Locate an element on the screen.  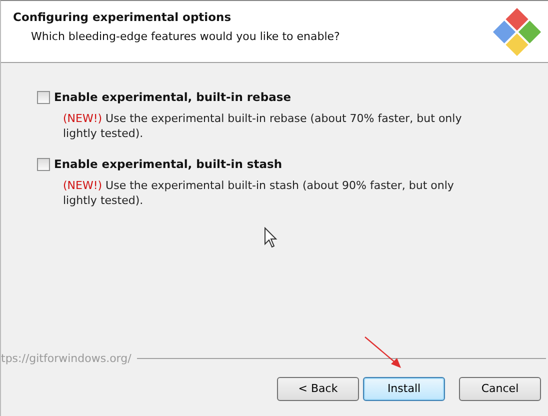
logo-icon is located at coordinates (517, 32).